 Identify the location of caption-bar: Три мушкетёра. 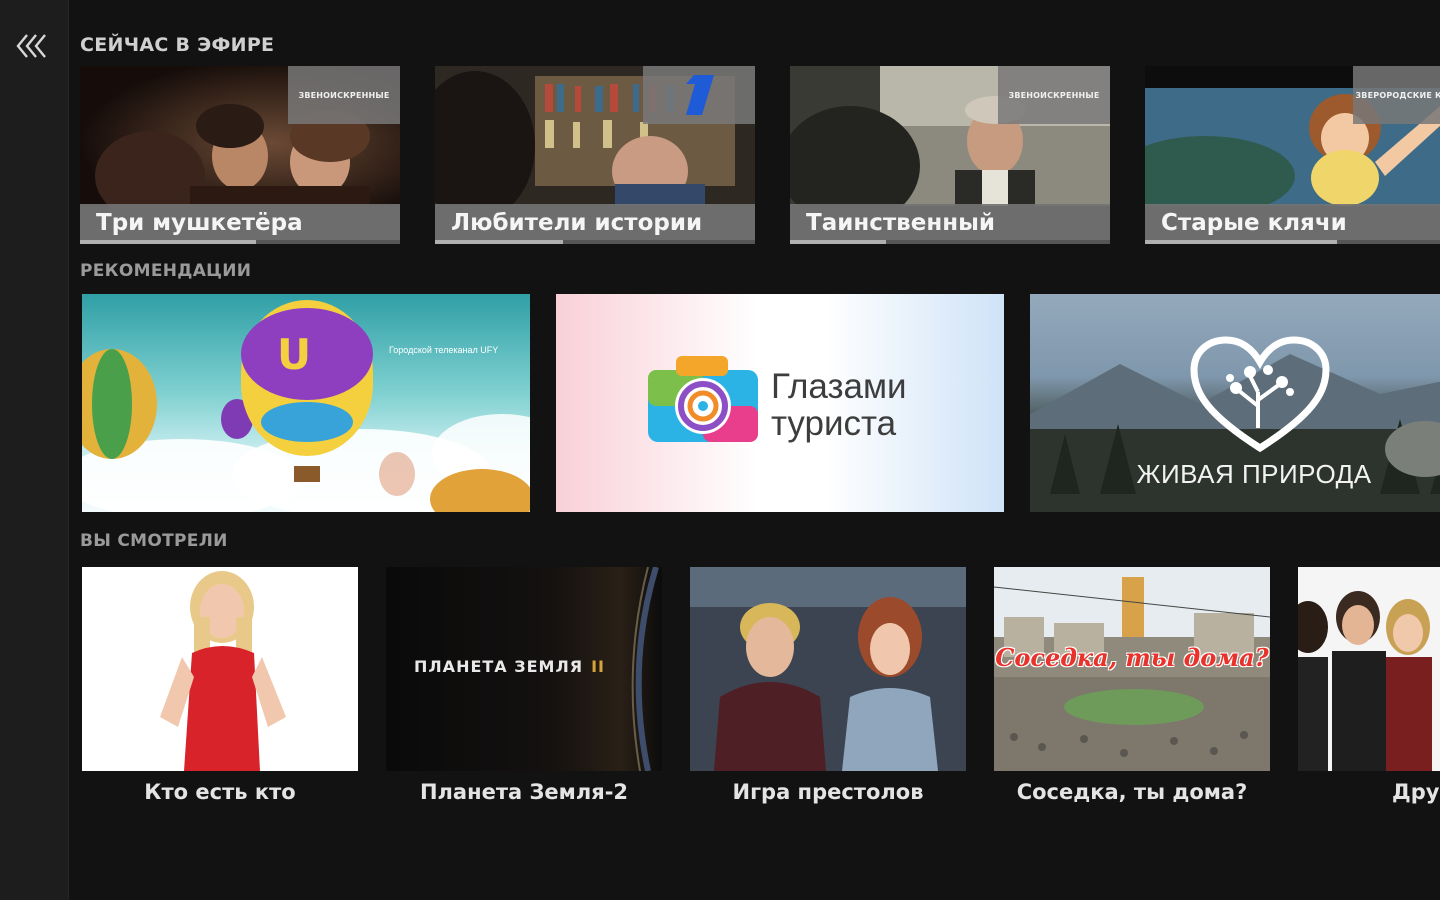
(240, 224).